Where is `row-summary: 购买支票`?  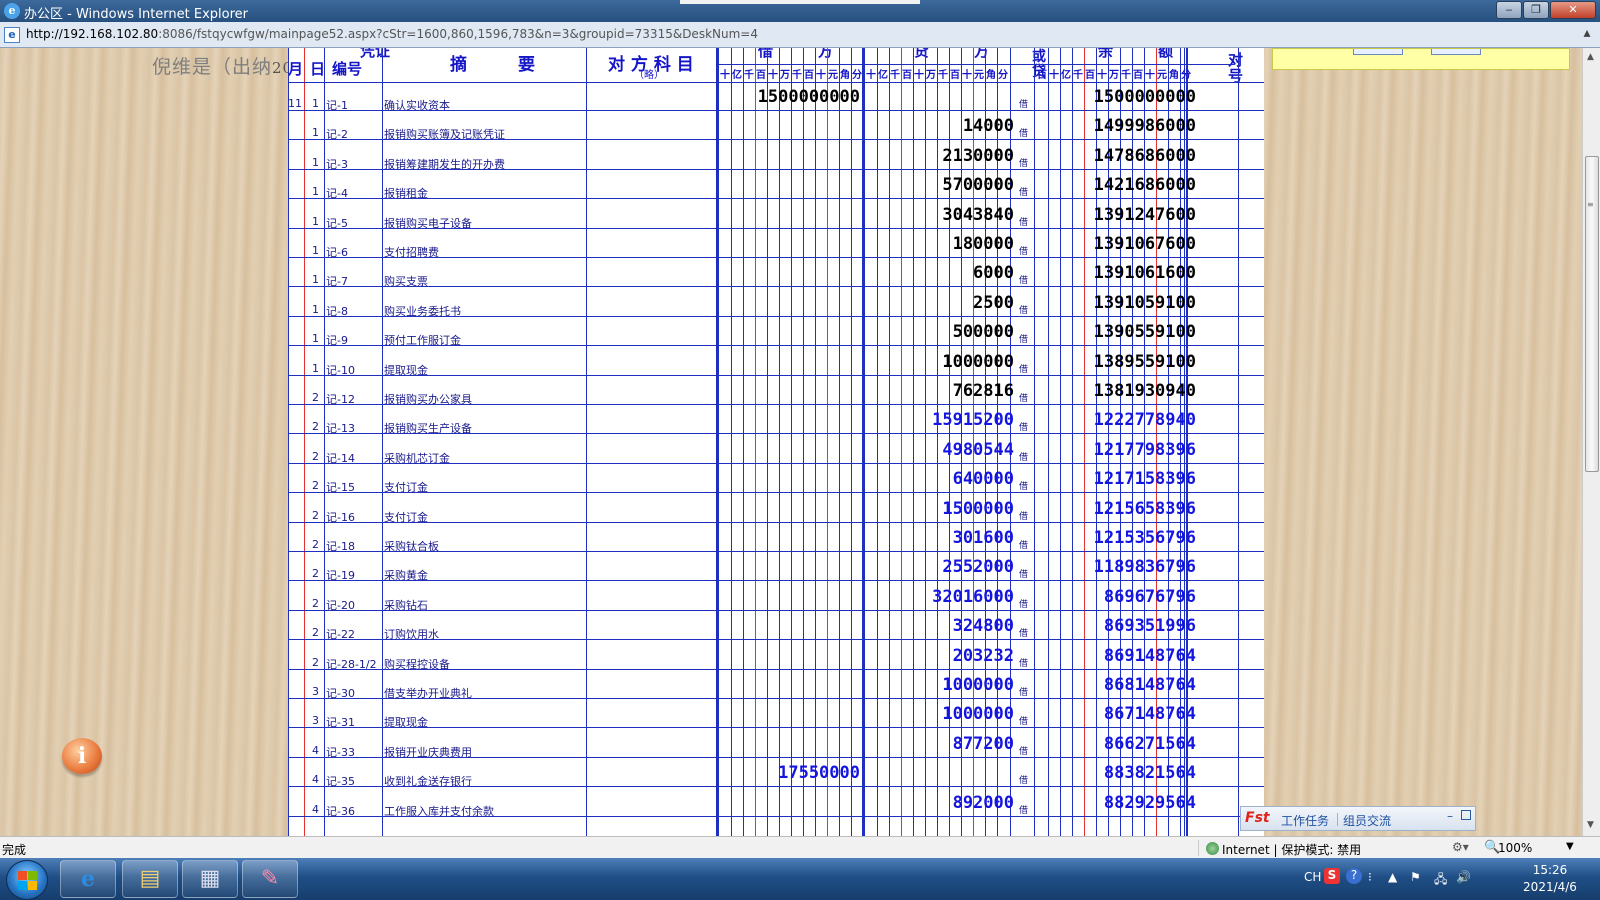 row-summary: 购买支票 is located at coordinates (406, 281).